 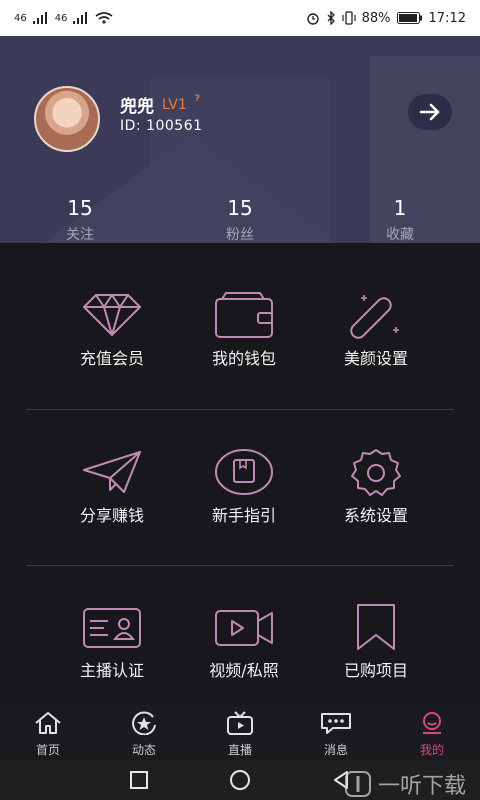 I want to click on alarm-icon, so click(x=312, y=19).